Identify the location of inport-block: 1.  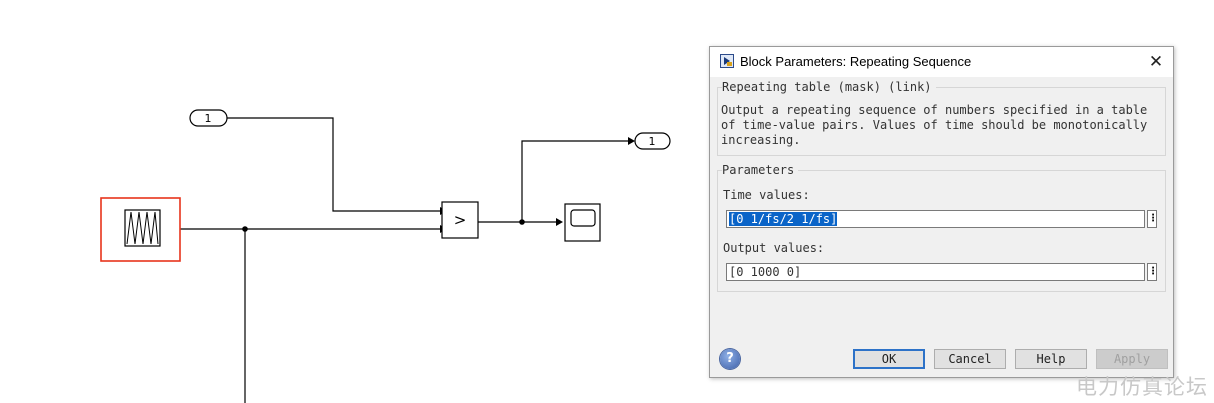
(208, 118).